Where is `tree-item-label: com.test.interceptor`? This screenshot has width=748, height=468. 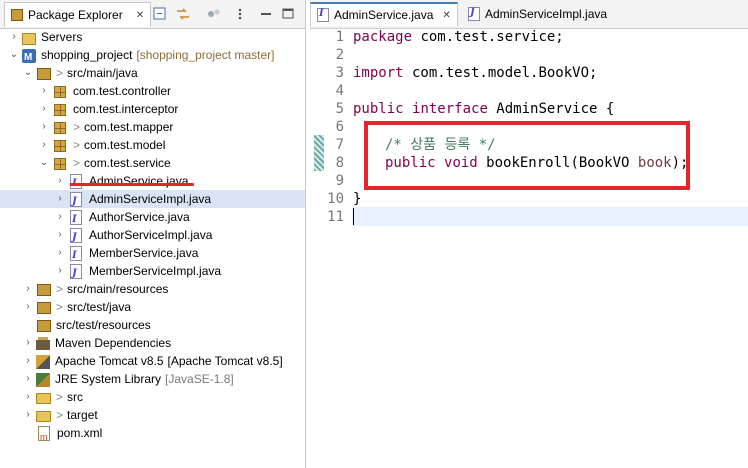 tree-item-label: com.test.interceptor is located at coordinates (126, 109).